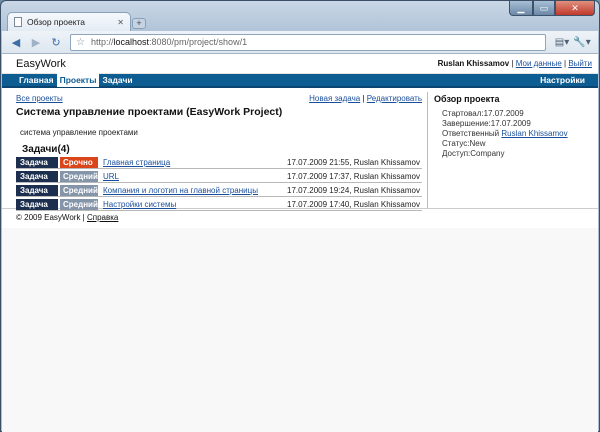 This screenshot has width=600, height=432. Describe the element at coordinates (136, 162) in the screenshot. I see `task-link: Главная страница` at that location.